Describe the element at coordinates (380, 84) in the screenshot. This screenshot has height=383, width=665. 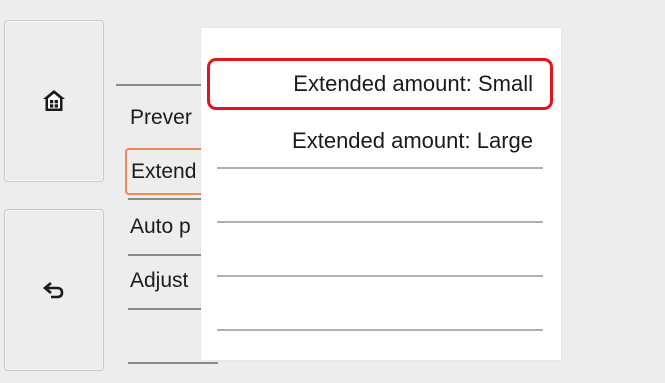
I see `option-extended-small: Extended amount: Small` at that location.